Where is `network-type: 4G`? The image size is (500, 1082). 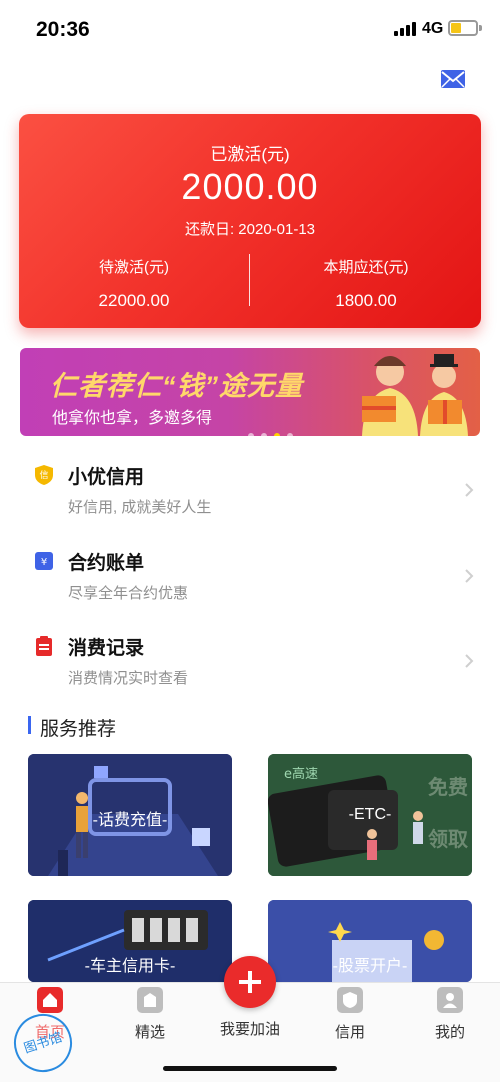 network-type: 4G is located at coordinates (433, 28).